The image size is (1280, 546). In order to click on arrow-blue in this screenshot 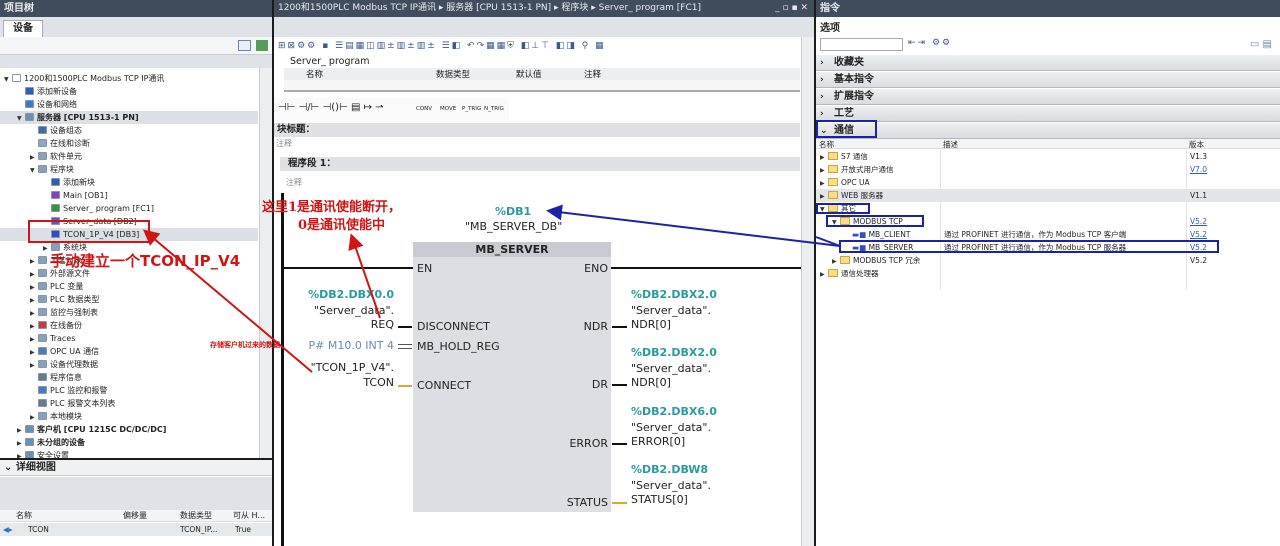, I will do `click(693, 225)`.